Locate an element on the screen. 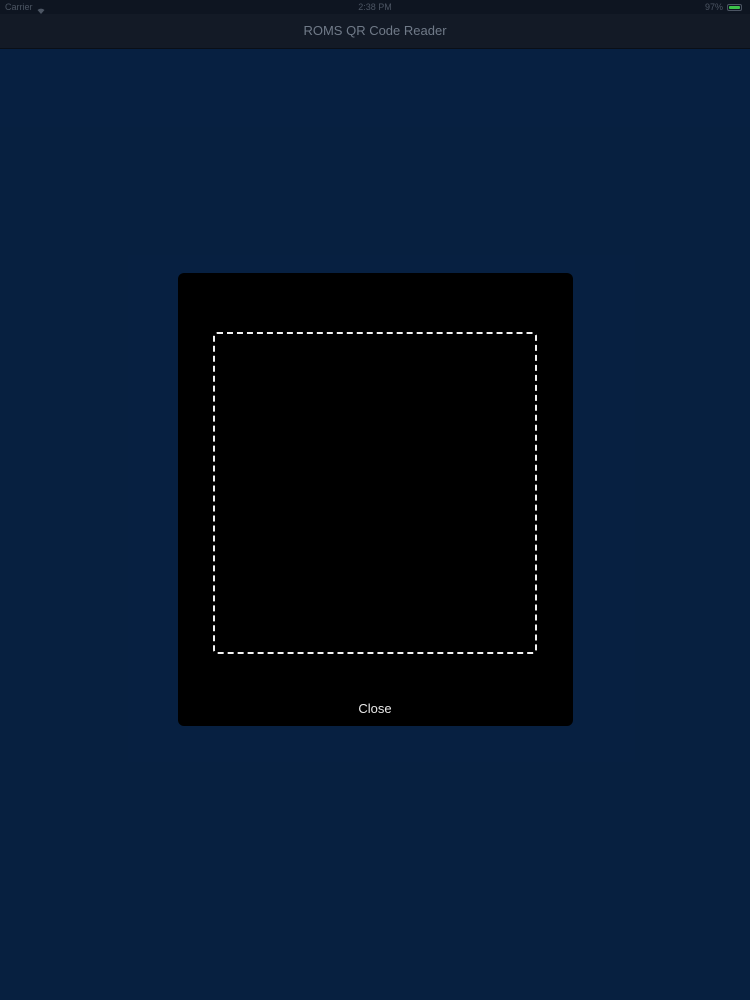 The height and width of the screenshot is (1000, 750). page-title: ROMS QR Code Reader is located at coordinates (375, 30).